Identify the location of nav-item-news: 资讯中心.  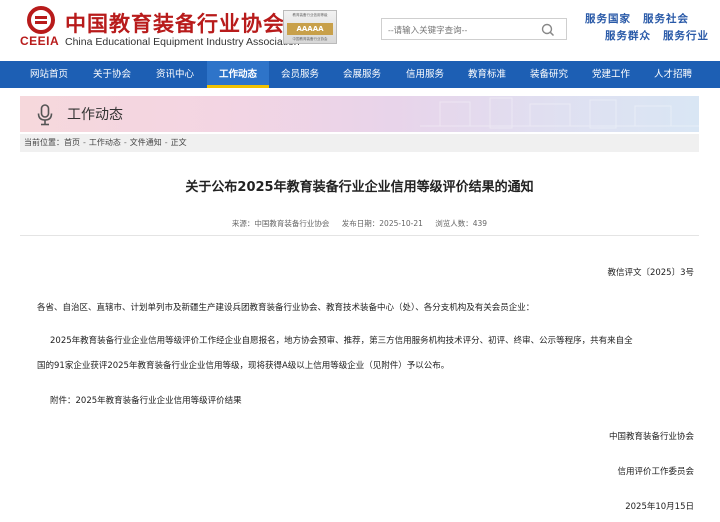
(175, 74).